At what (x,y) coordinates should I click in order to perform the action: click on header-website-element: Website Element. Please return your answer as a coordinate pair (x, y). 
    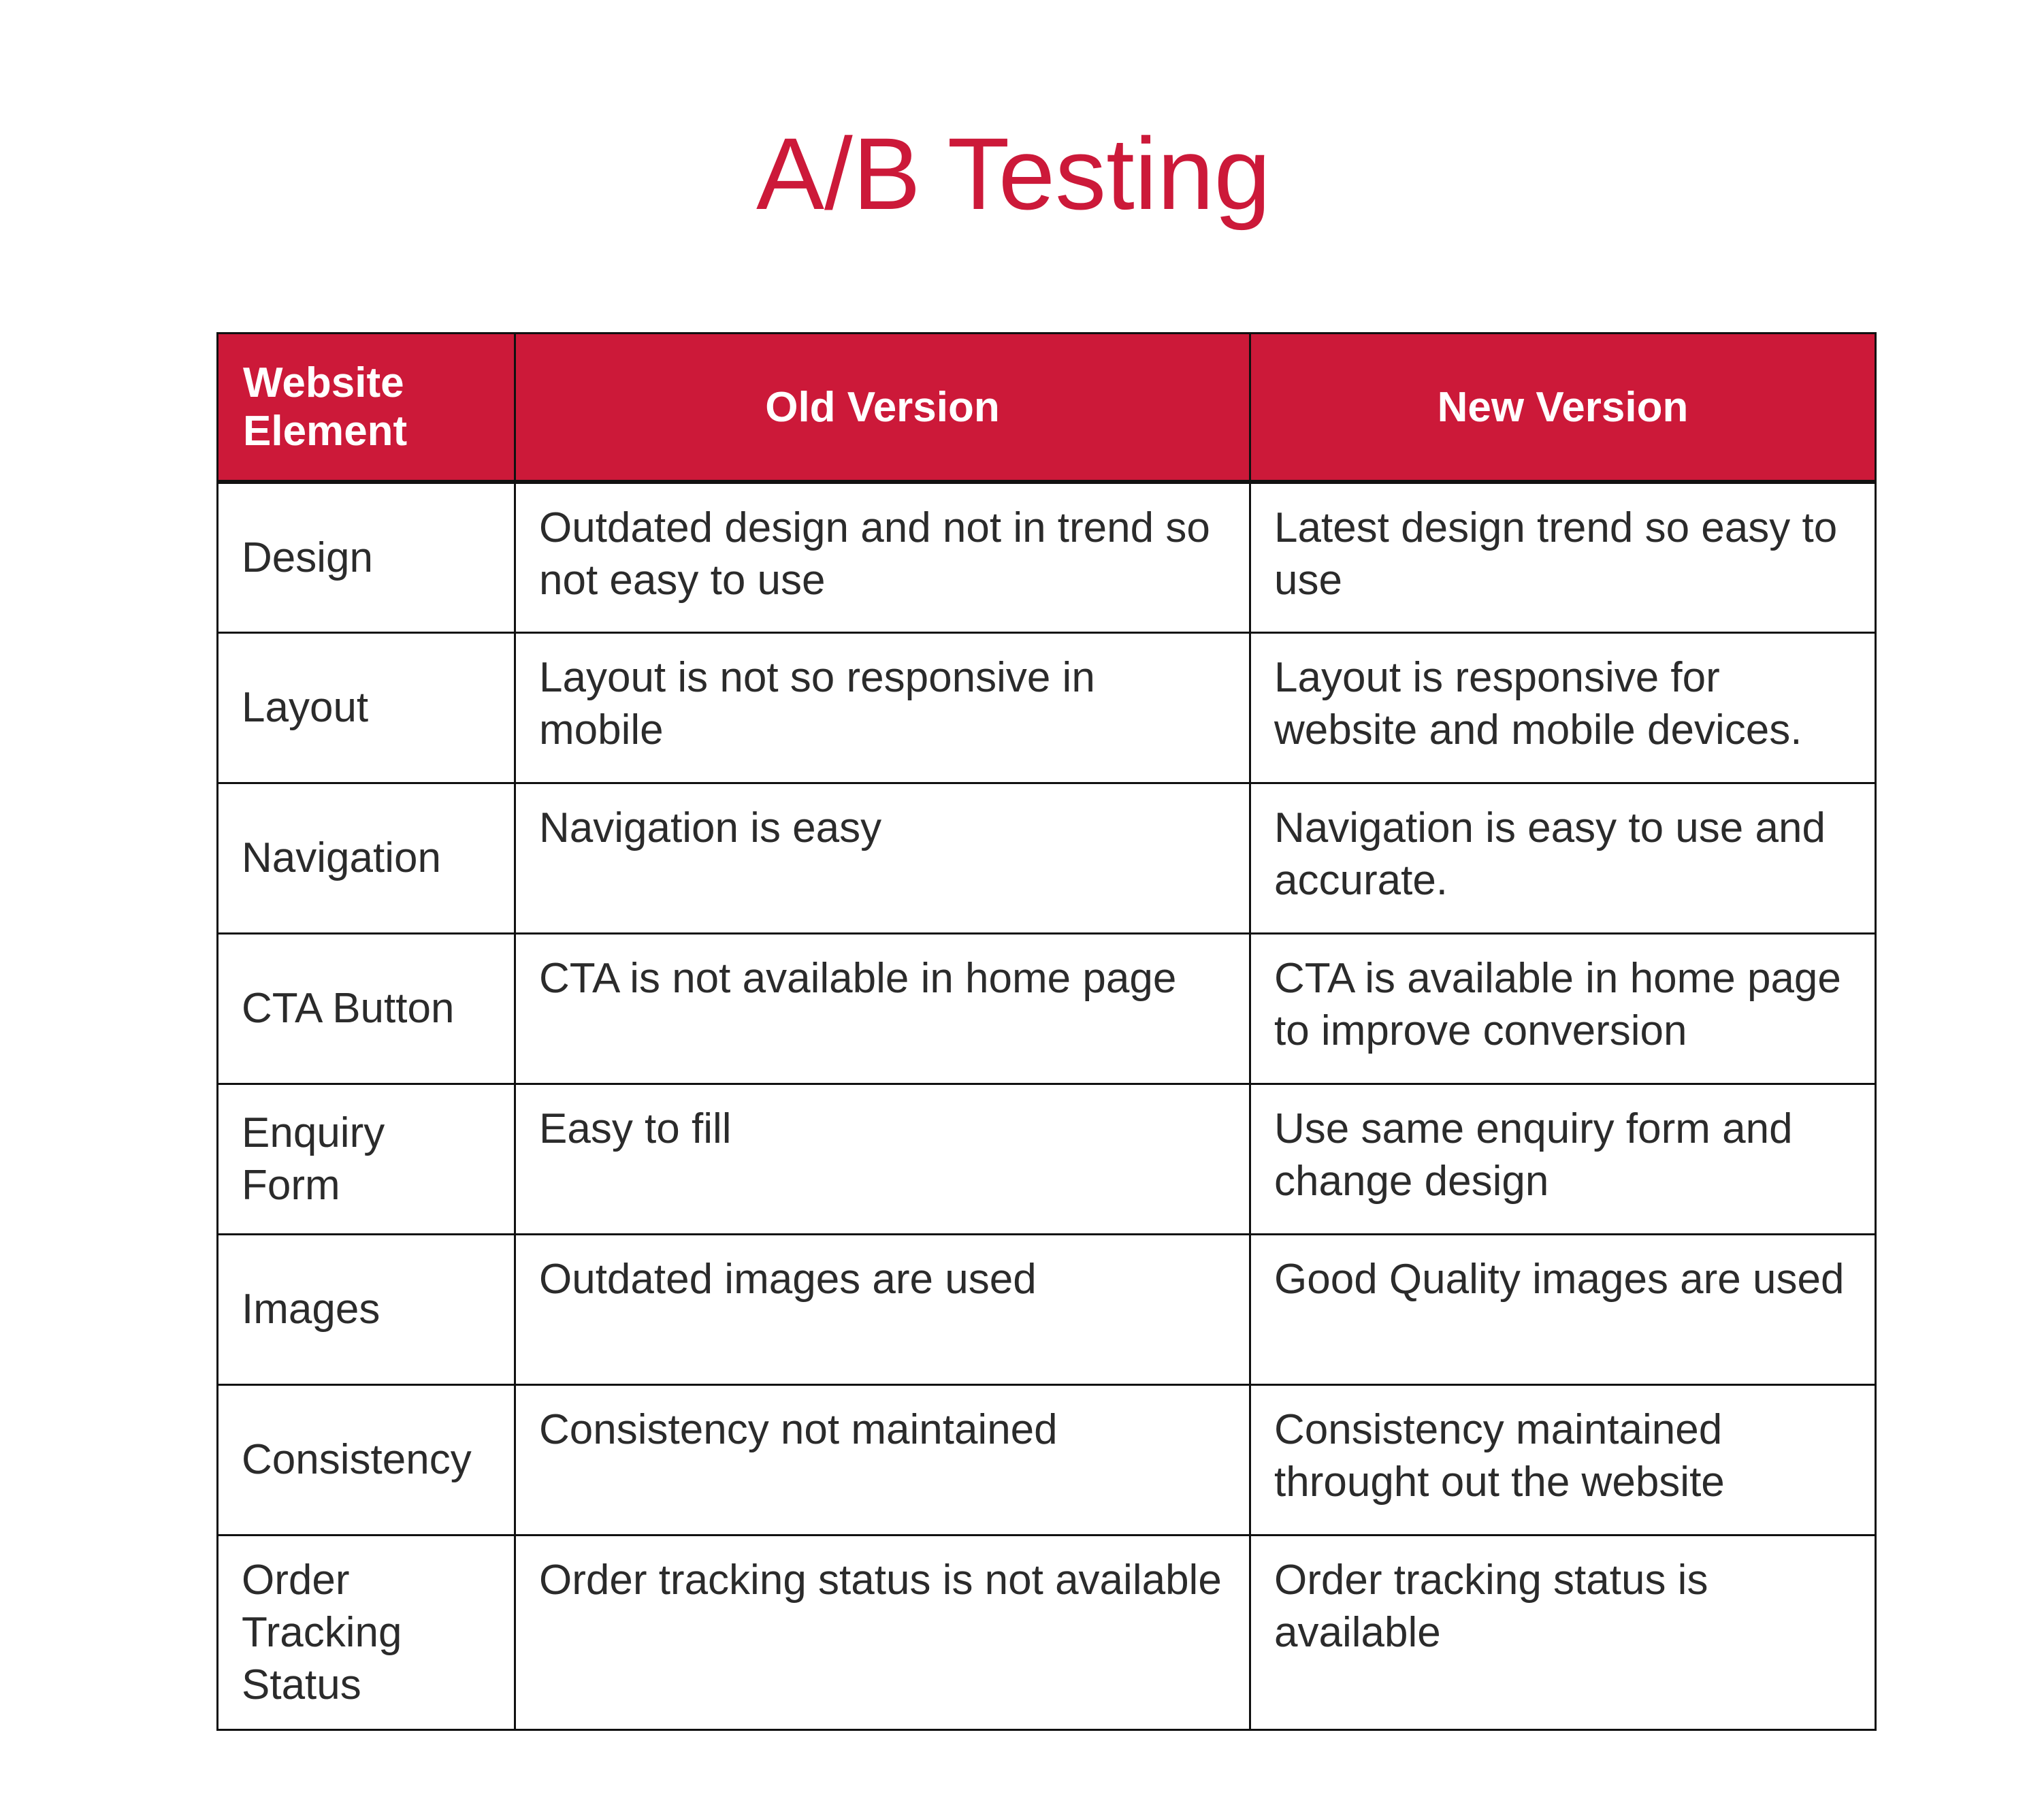
    Looking at the image, I should click on (366, 408).